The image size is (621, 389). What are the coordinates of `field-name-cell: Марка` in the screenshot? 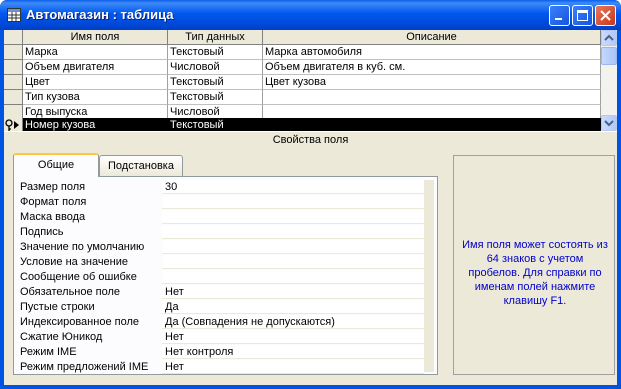 It's located at (95, 52).